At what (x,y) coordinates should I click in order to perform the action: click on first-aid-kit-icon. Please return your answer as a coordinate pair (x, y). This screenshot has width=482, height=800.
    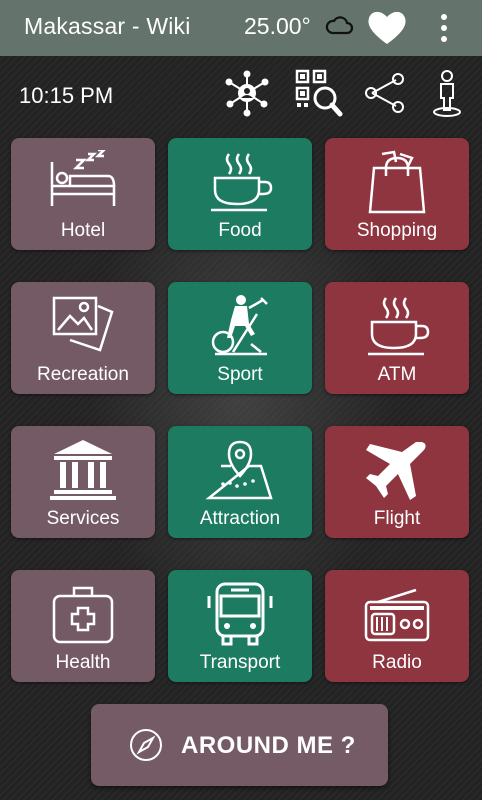
    Looking at the image, I should click on (83, 615).